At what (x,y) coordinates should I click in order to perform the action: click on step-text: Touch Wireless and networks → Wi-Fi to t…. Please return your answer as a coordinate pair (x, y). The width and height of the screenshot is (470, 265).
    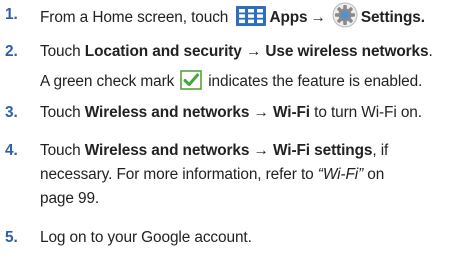
    Looking at the image, I should click on (231, 112).